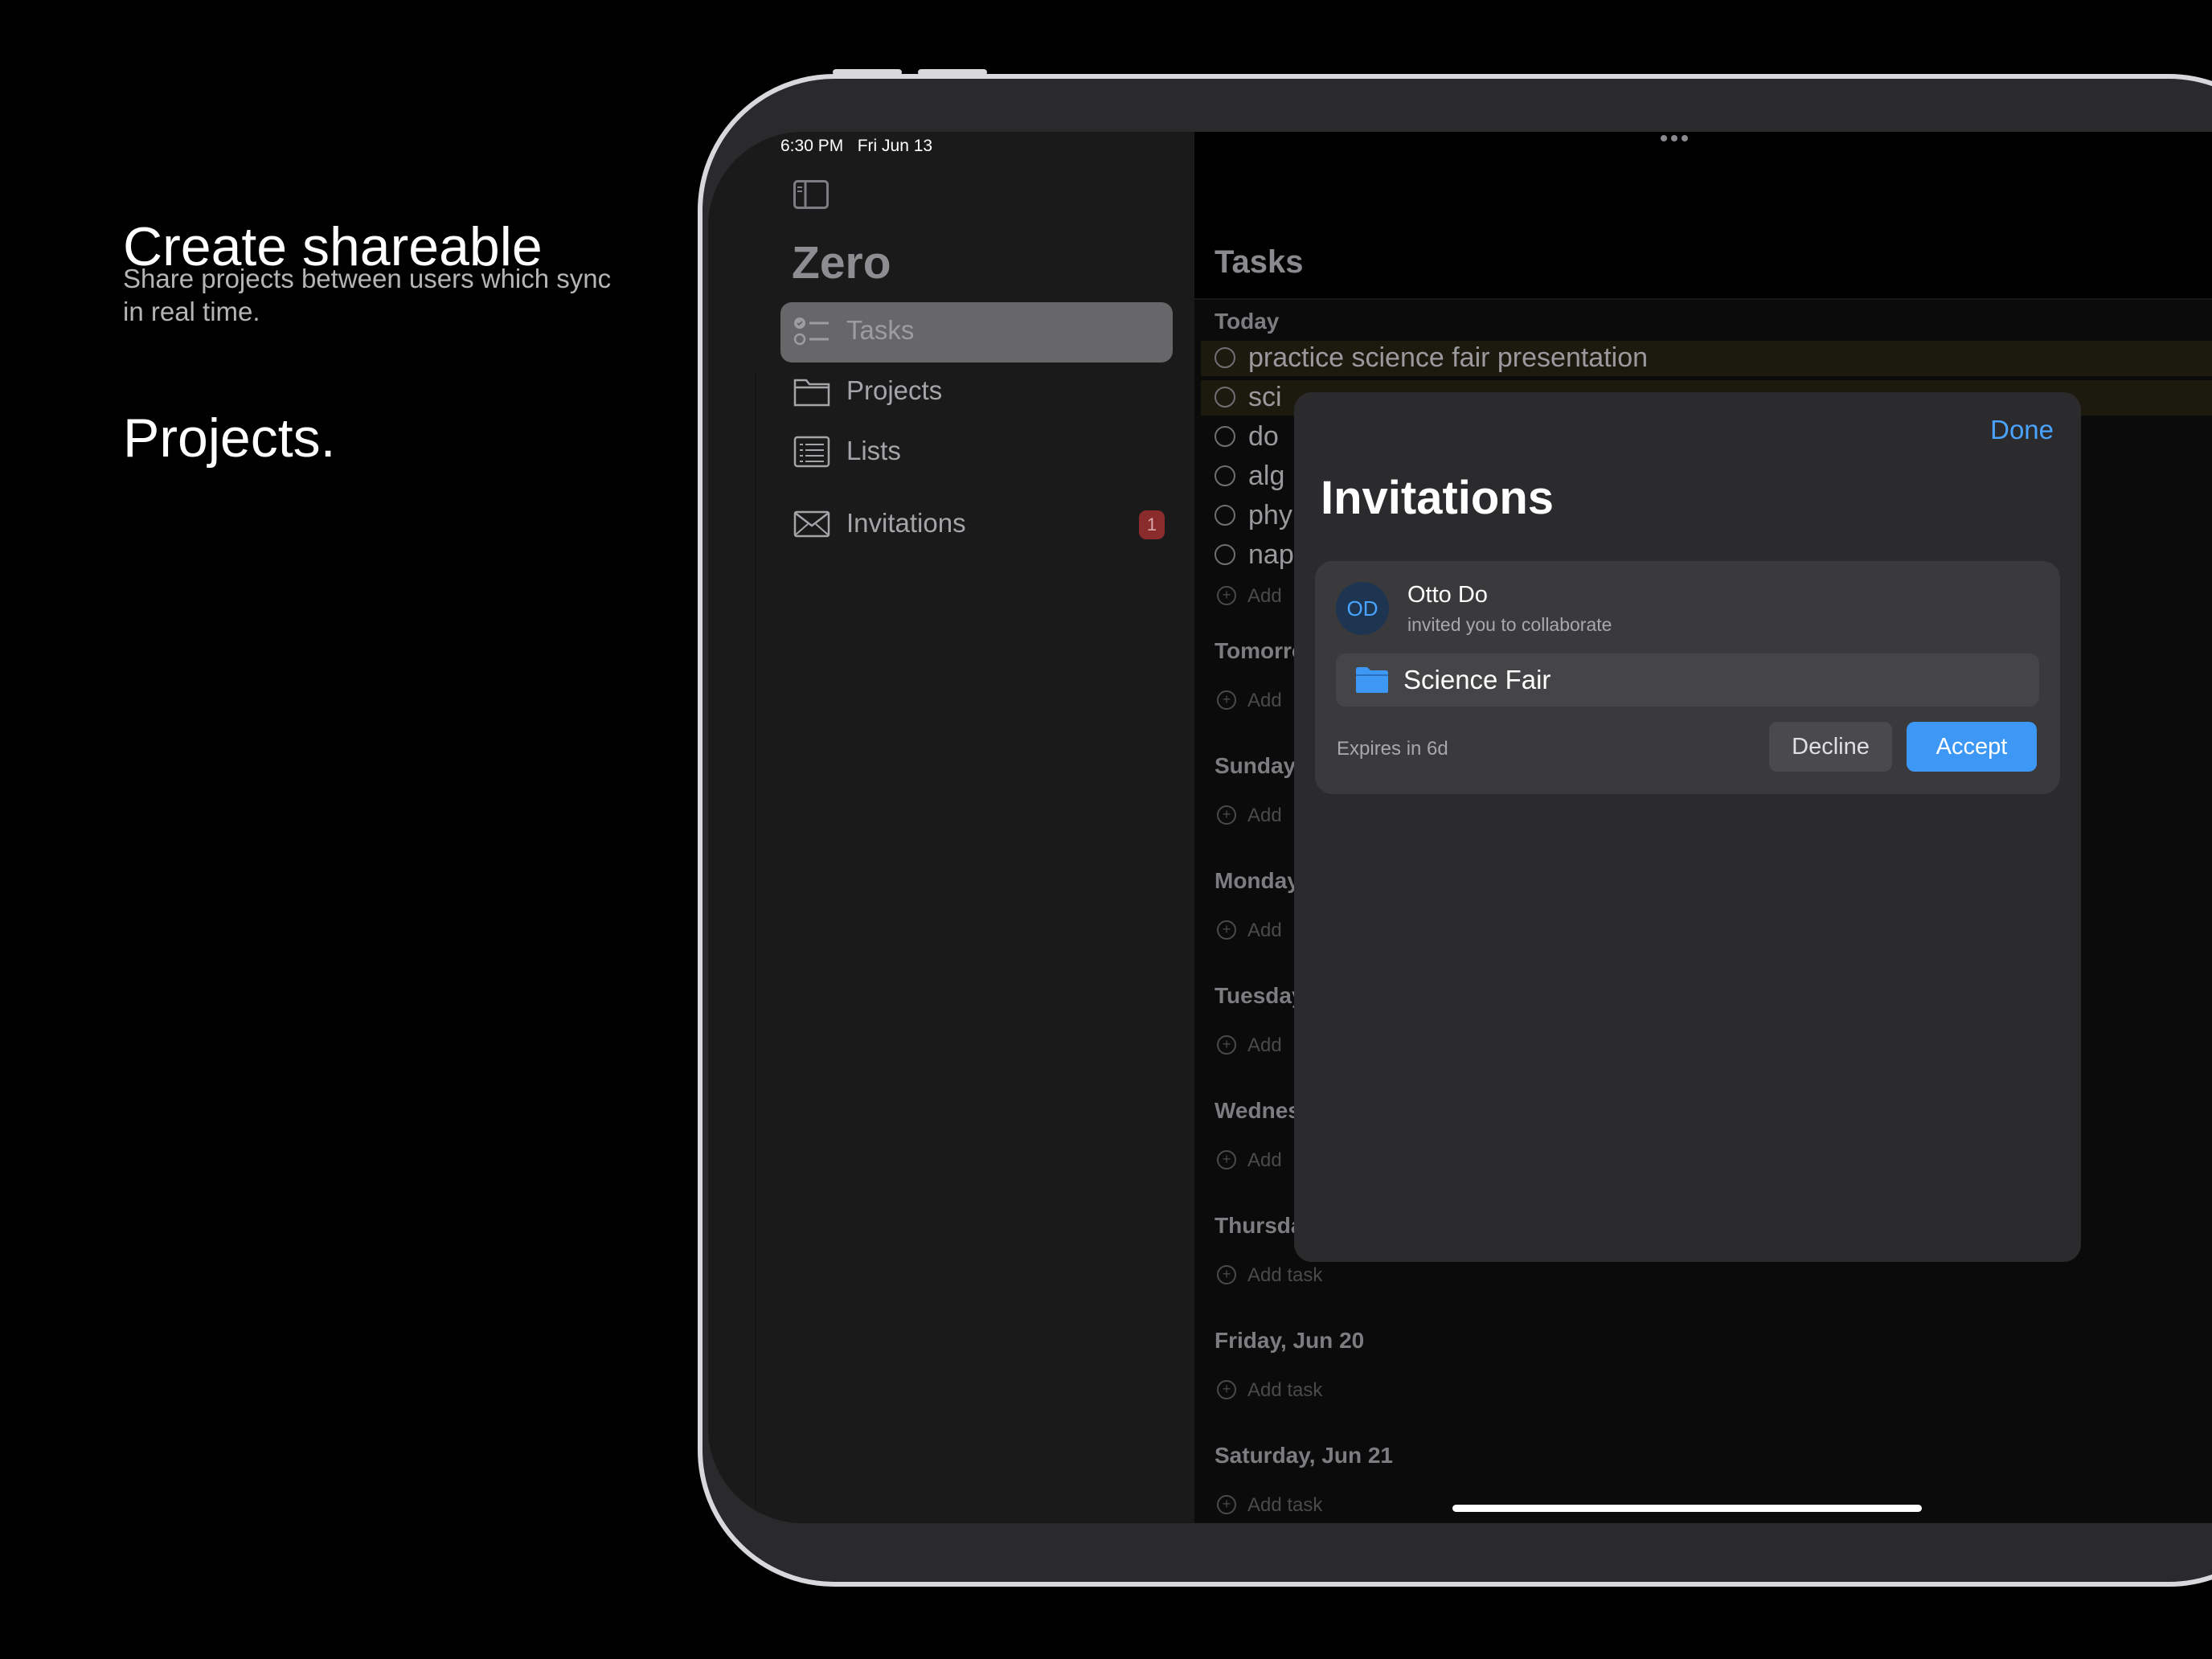 The image size is (2212, 1659). What do you see at coordinates (976, 332) in the screenshot?
I see `sidebar-item-tasks: Tasks` at bounding box center [976, 332].